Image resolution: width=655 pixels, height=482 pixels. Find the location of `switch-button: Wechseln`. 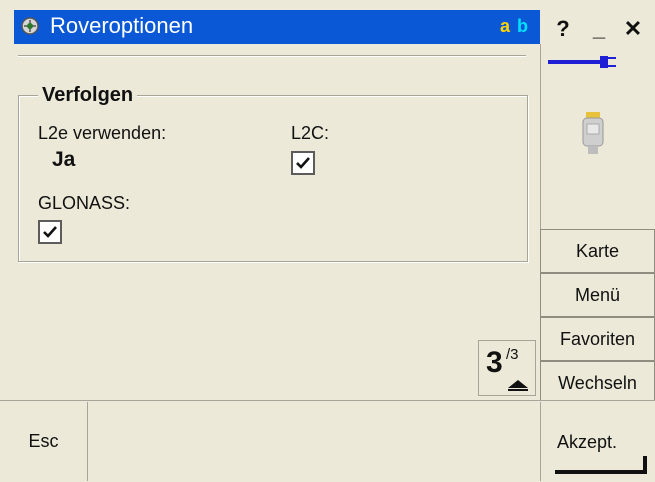

switch-button: Wechseln is located at coordinates (597, 383).